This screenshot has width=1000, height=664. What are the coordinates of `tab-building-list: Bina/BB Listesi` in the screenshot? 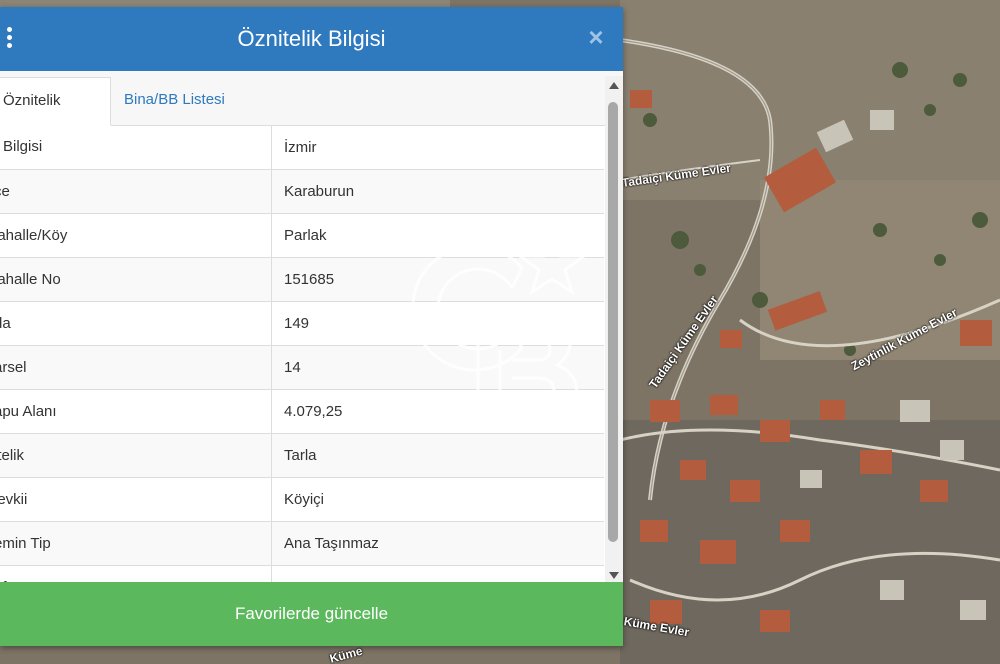 It's located at (174, 101).